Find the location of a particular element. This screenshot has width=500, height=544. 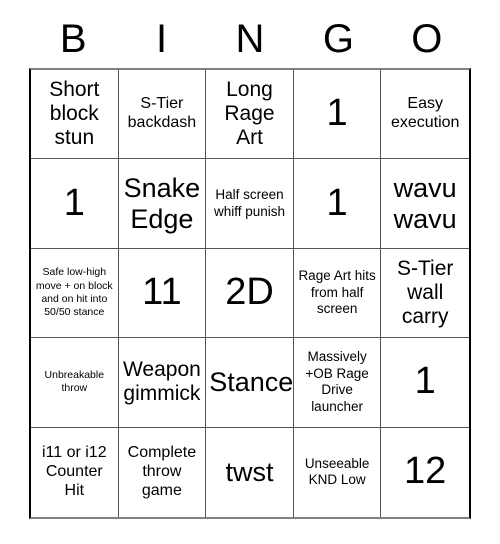

bingo-cell-r2c5: wavu wavu is located at coordinates (425, 204).